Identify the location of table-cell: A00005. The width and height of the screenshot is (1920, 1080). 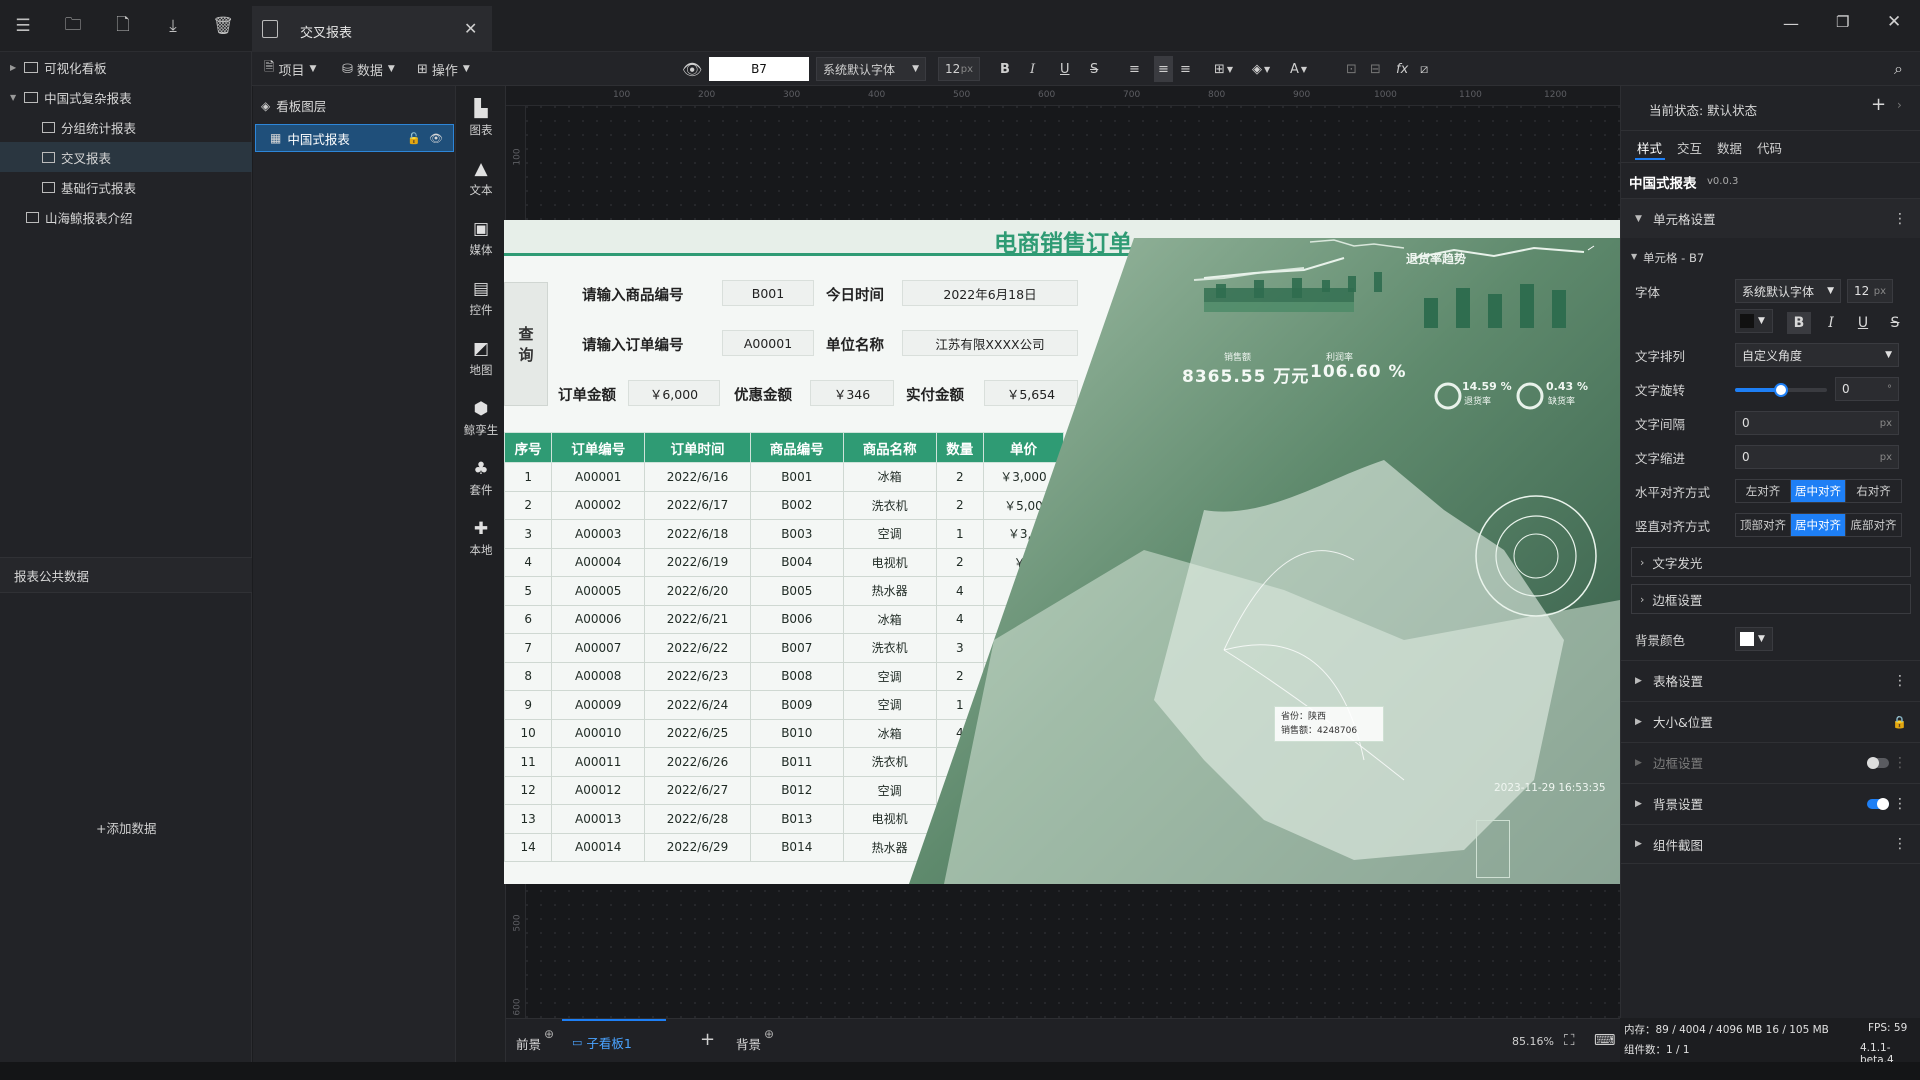
(598, 591).